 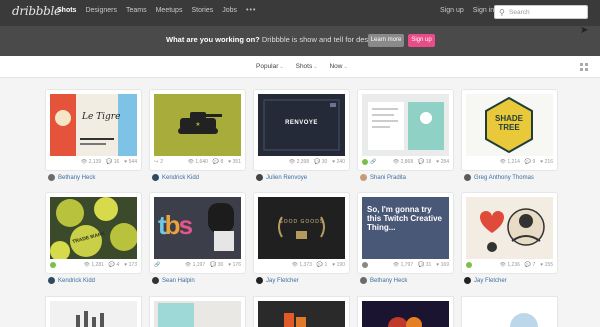 I want to click on shot-thumbnail: SHADE TREE, so click(x=509, y=125).